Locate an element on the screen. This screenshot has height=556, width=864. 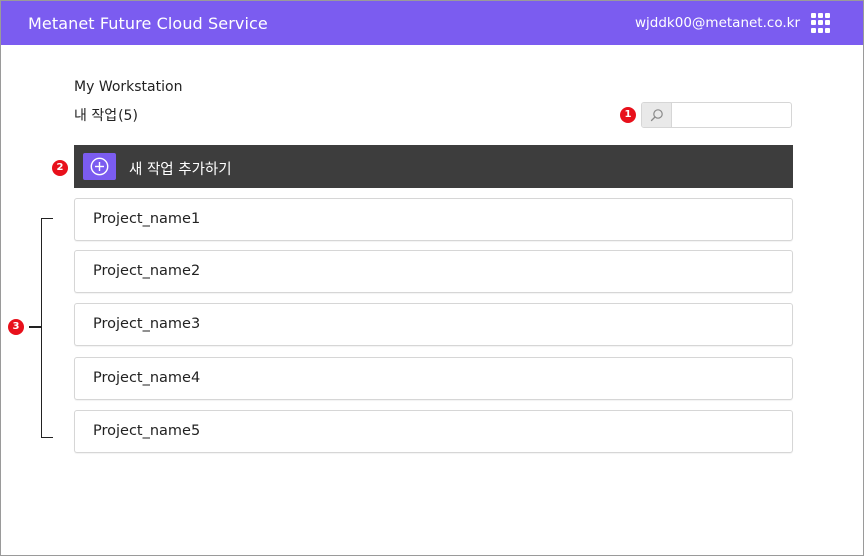
project-name: Project_name2 is located at coordinates (147, 271).